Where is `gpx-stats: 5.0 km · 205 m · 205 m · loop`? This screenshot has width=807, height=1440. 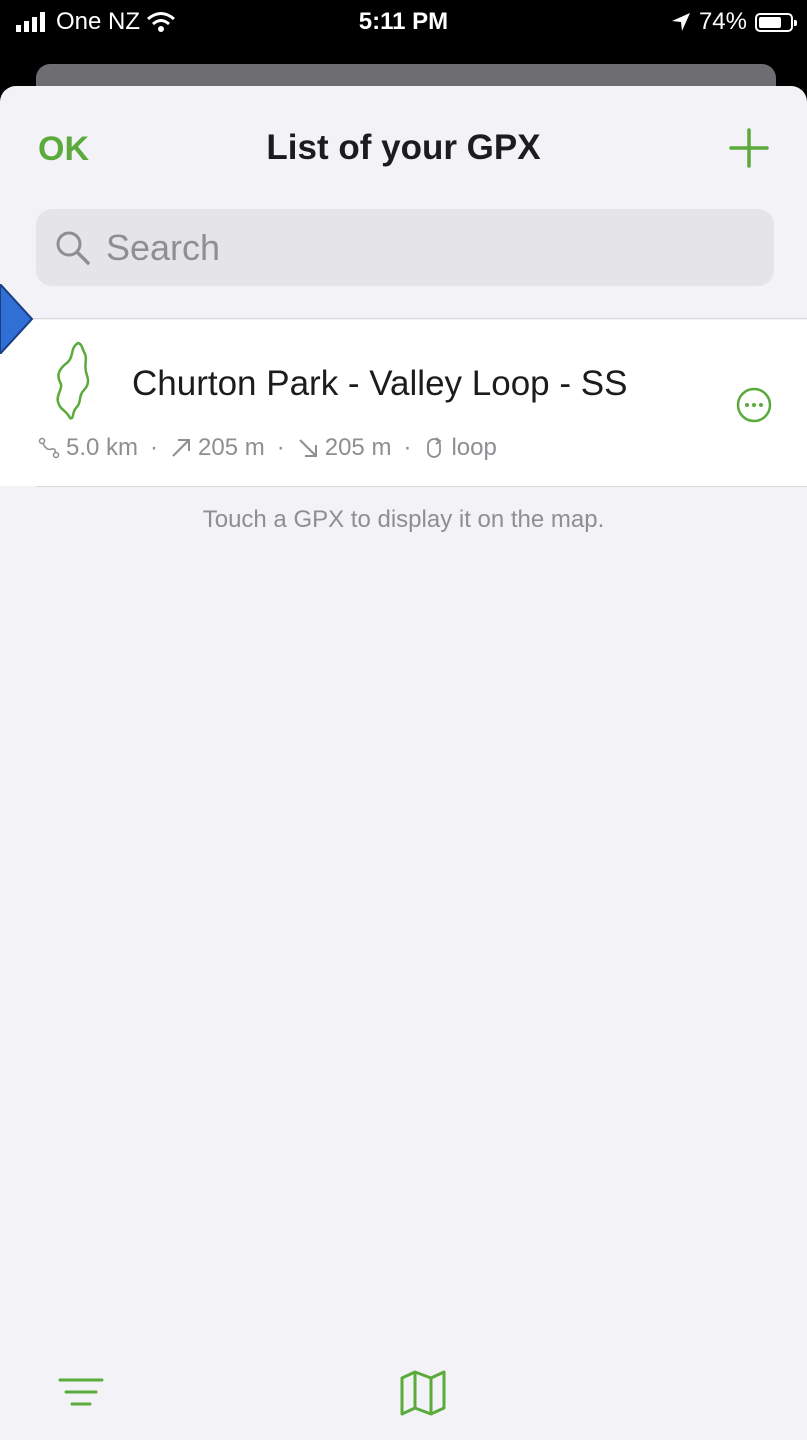 gpx-stats: 5.0 km · 205 m · 205 m · loop is located at coordinates (267, 448).